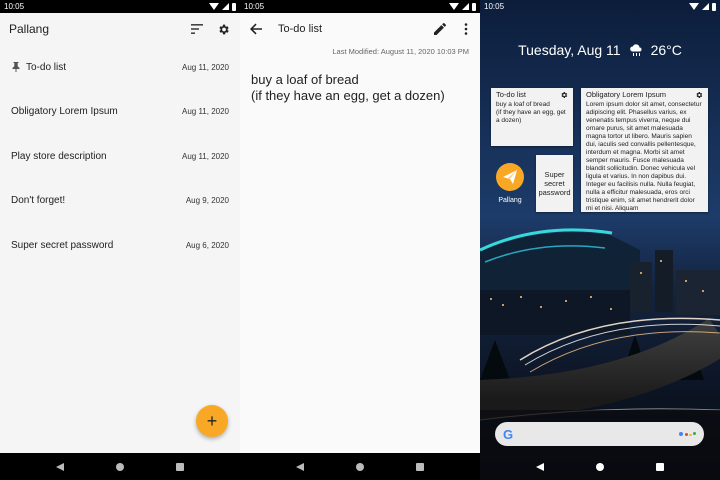 The height and width of the screenshot is (480, 720). I want to click on cloud-rain-icon, so click(636, 50).